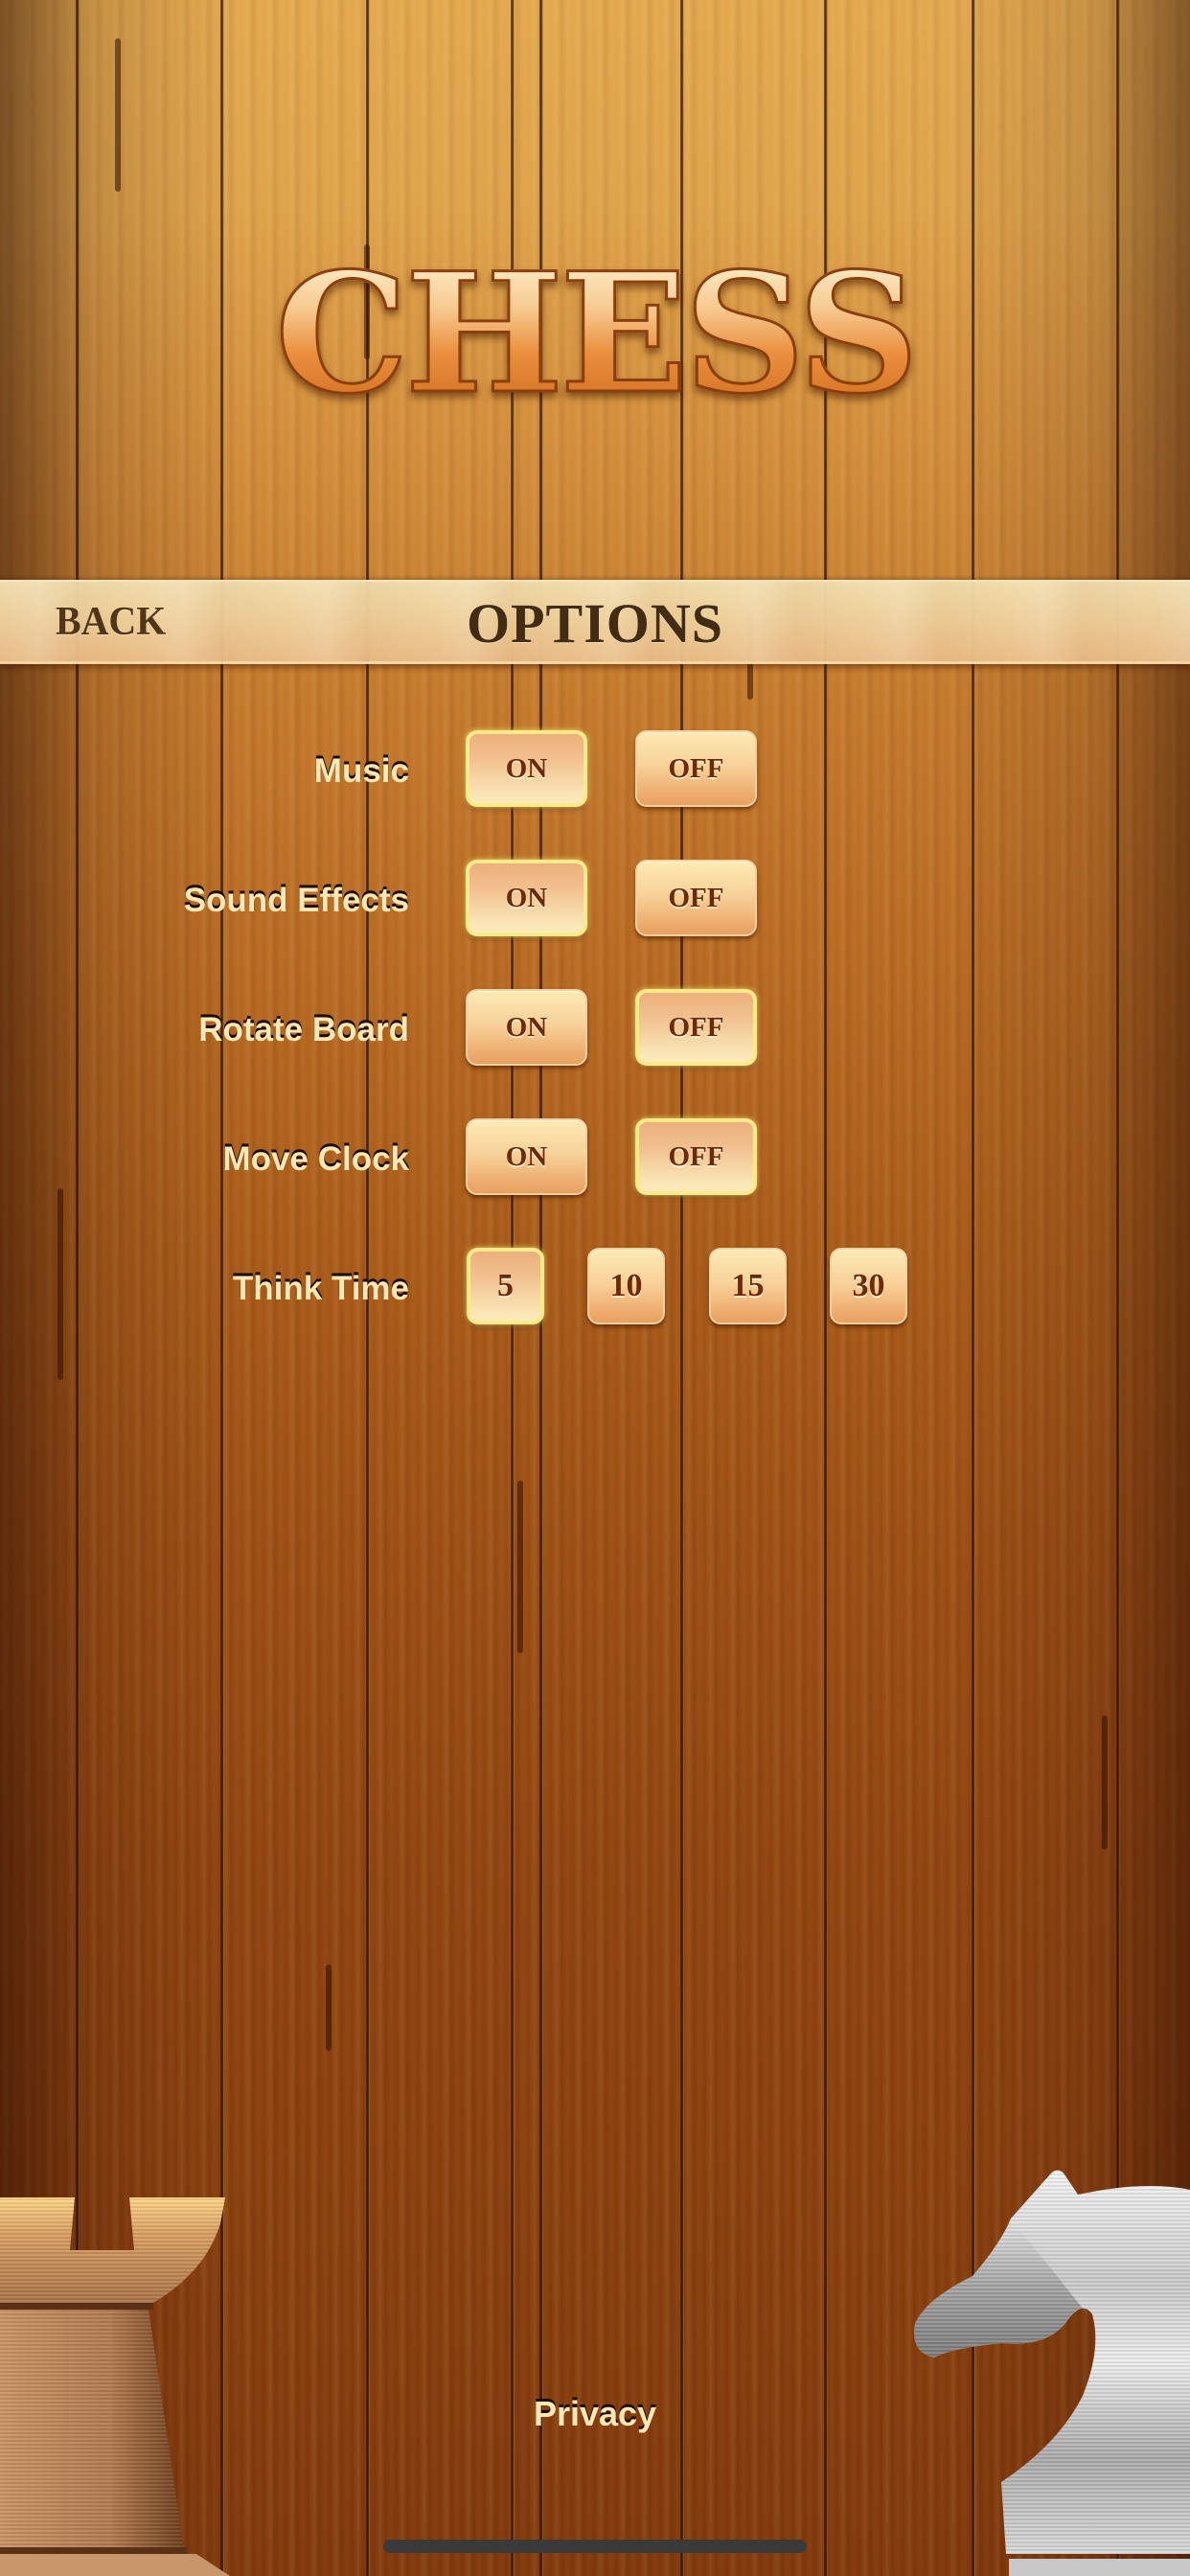 The image size is (1190, 2576). What do you see at coordinates (527, 898) in the screenshot?
I see `sound-effects-on-button: ON` at bounding box center [527, 898].